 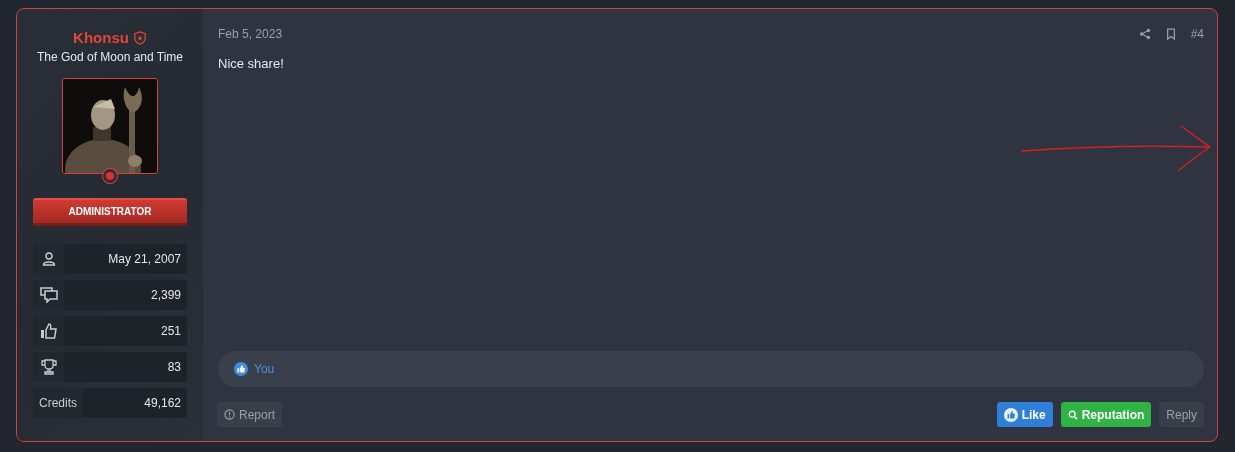 I want to click on comments-icon, so click(x=48, y=295).